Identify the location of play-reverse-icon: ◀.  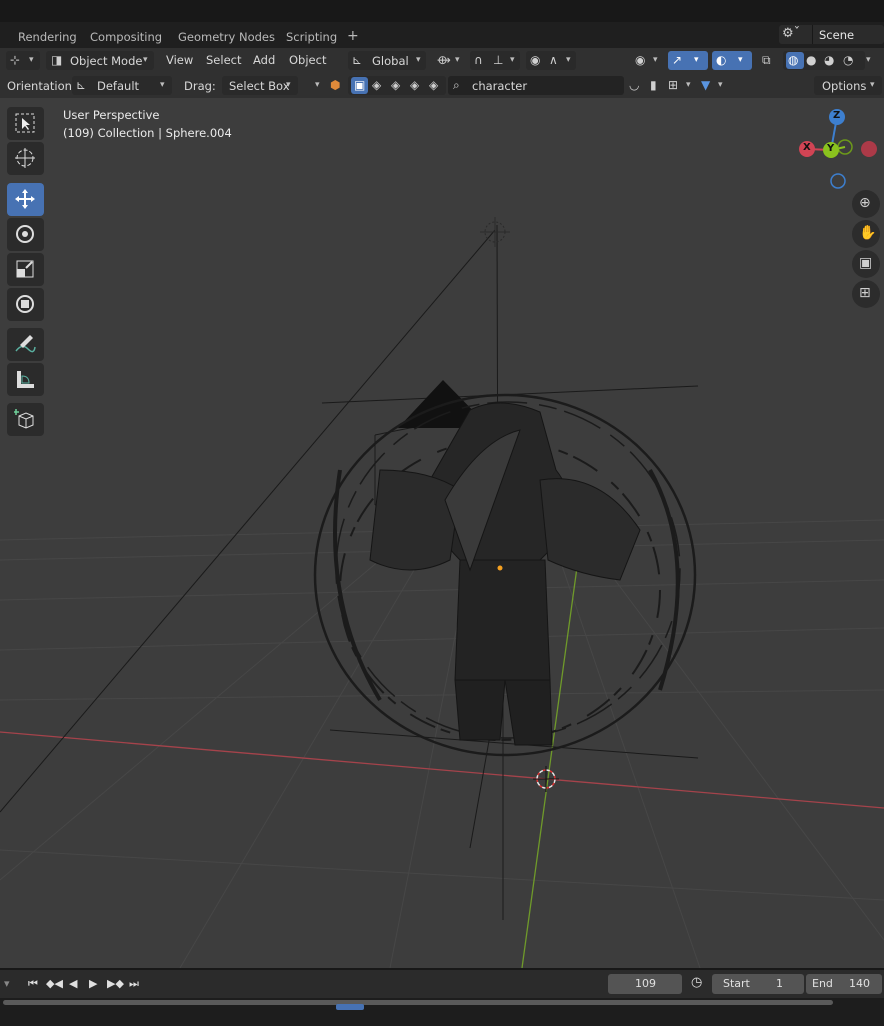
(73, 983).